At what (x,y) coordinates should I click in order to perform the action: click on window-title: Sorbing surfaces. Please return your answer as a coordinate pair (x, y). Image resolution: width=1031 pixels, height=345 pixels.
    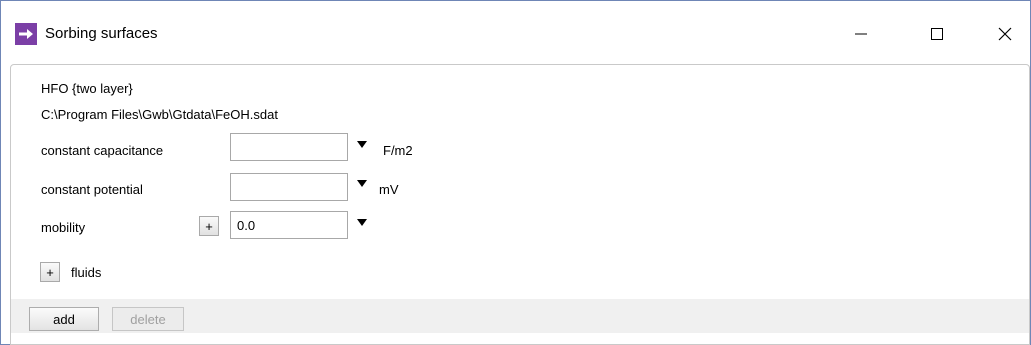
    Looking at the image, I should click on (101, 33).